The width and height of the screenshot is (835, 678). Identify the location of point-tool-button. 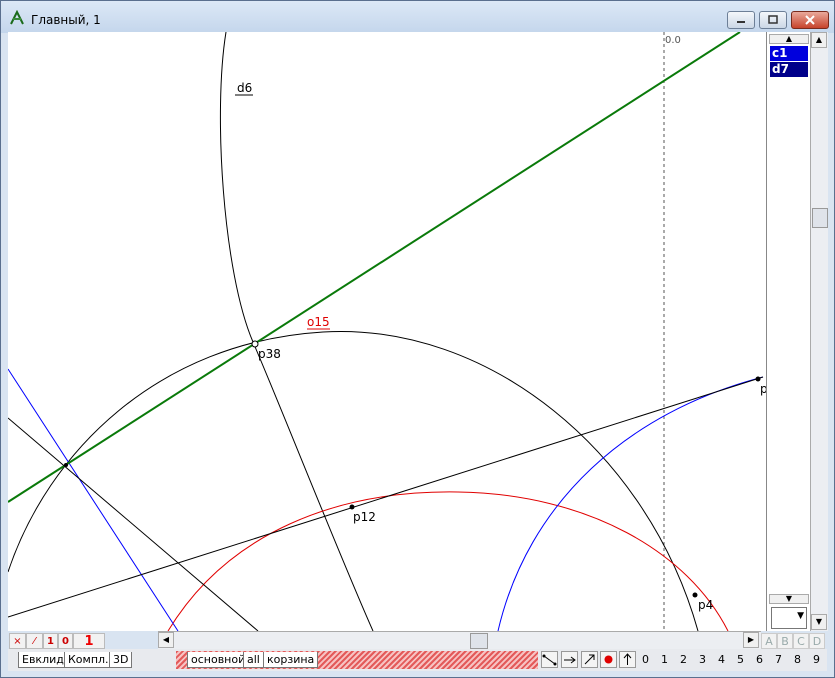
(608, 659).